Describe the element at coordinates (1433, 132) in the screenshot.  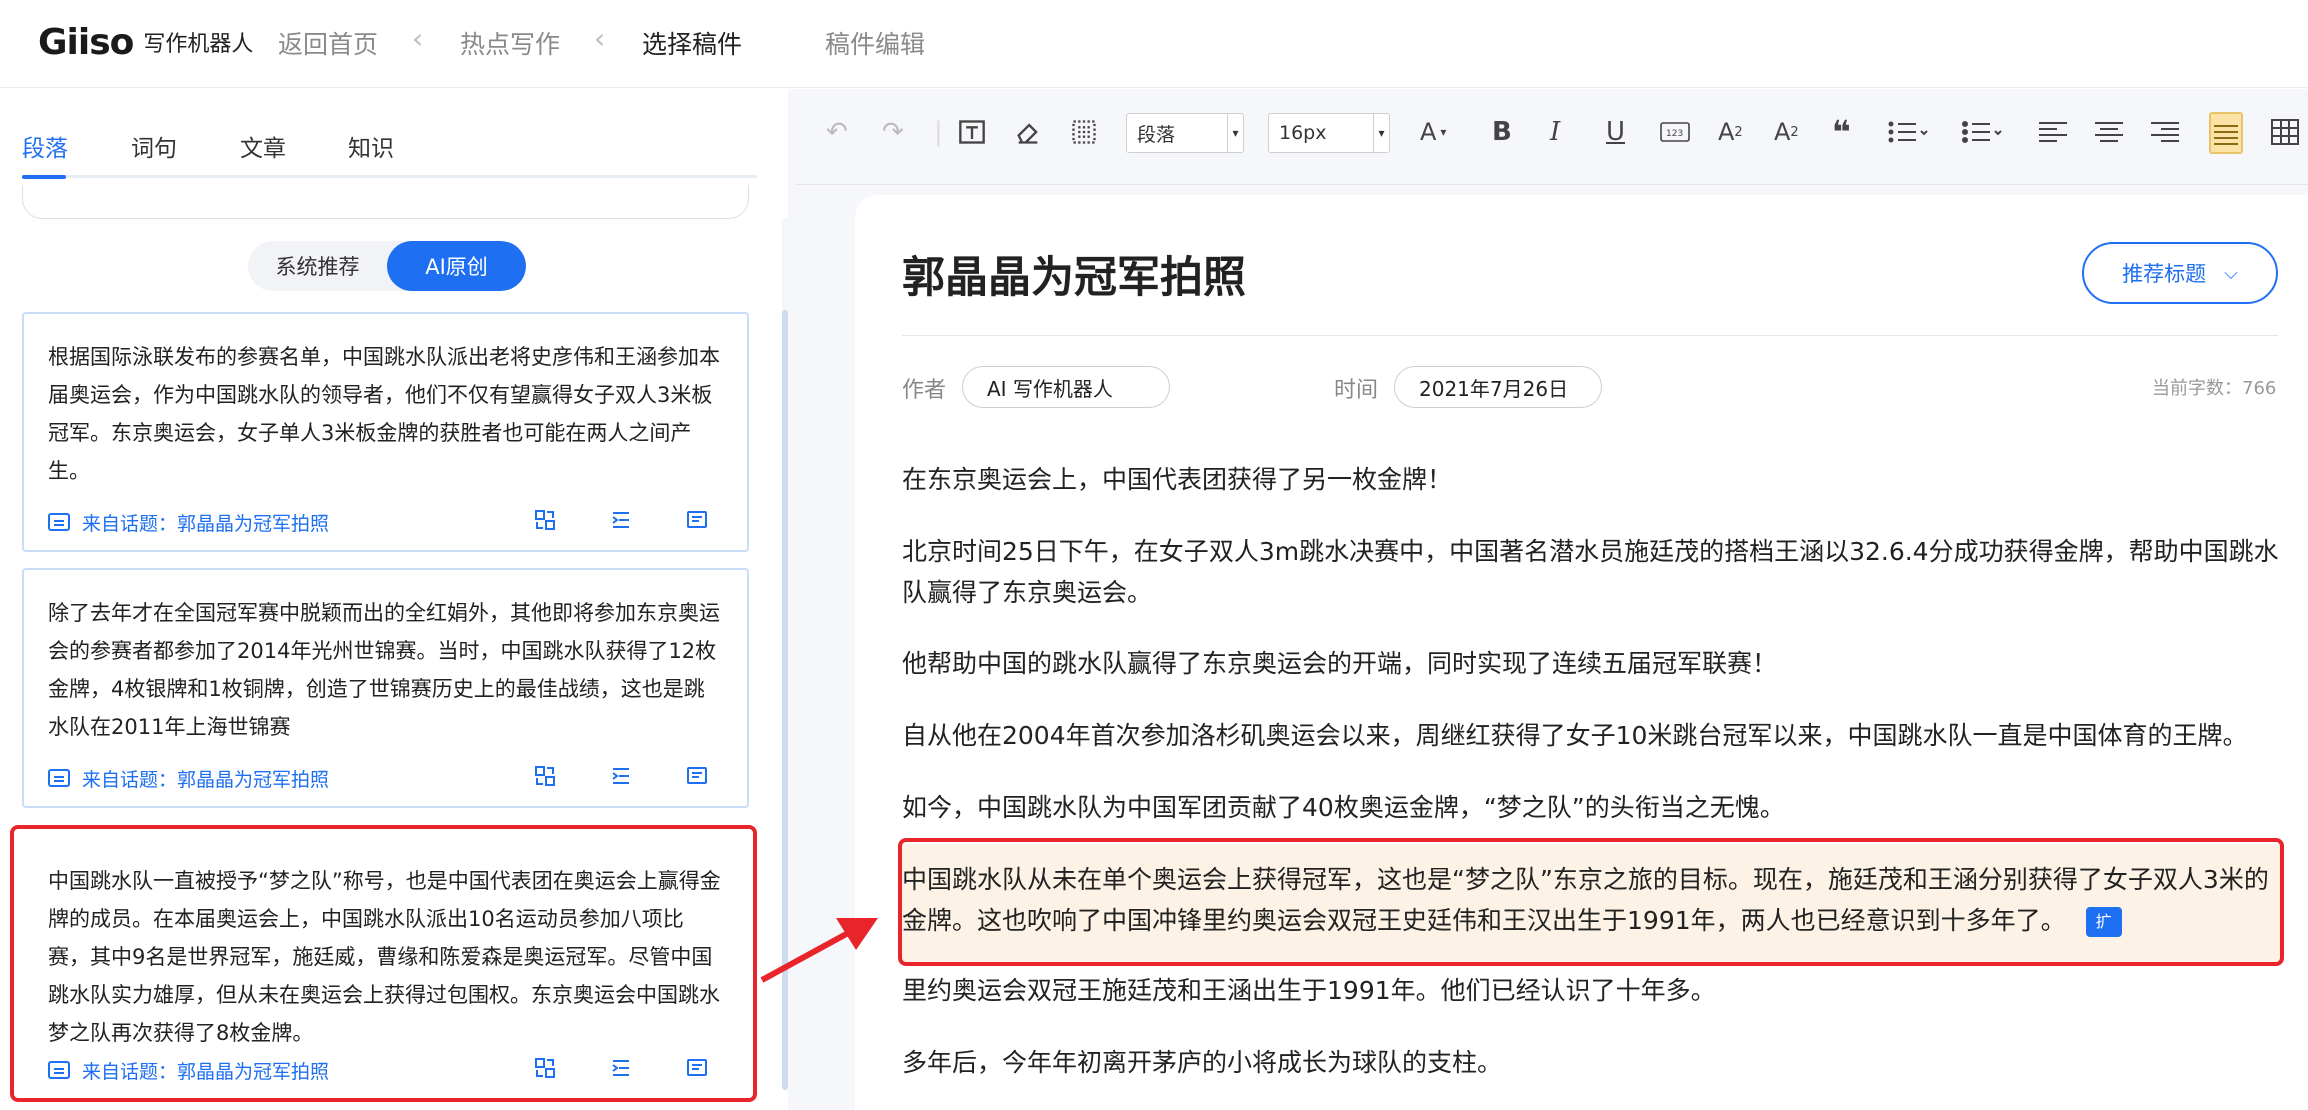
I see `font-color-icon: A ▾` at that location.